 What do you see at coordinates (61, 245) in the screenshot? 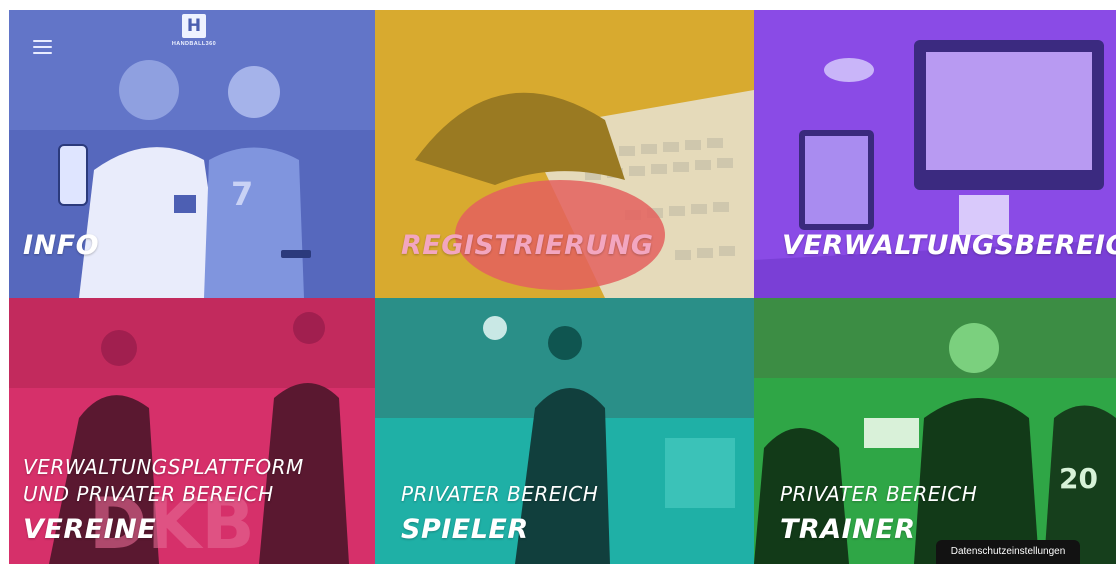
I see `tile-info-title: INFO` at bounding box center [61, 245].